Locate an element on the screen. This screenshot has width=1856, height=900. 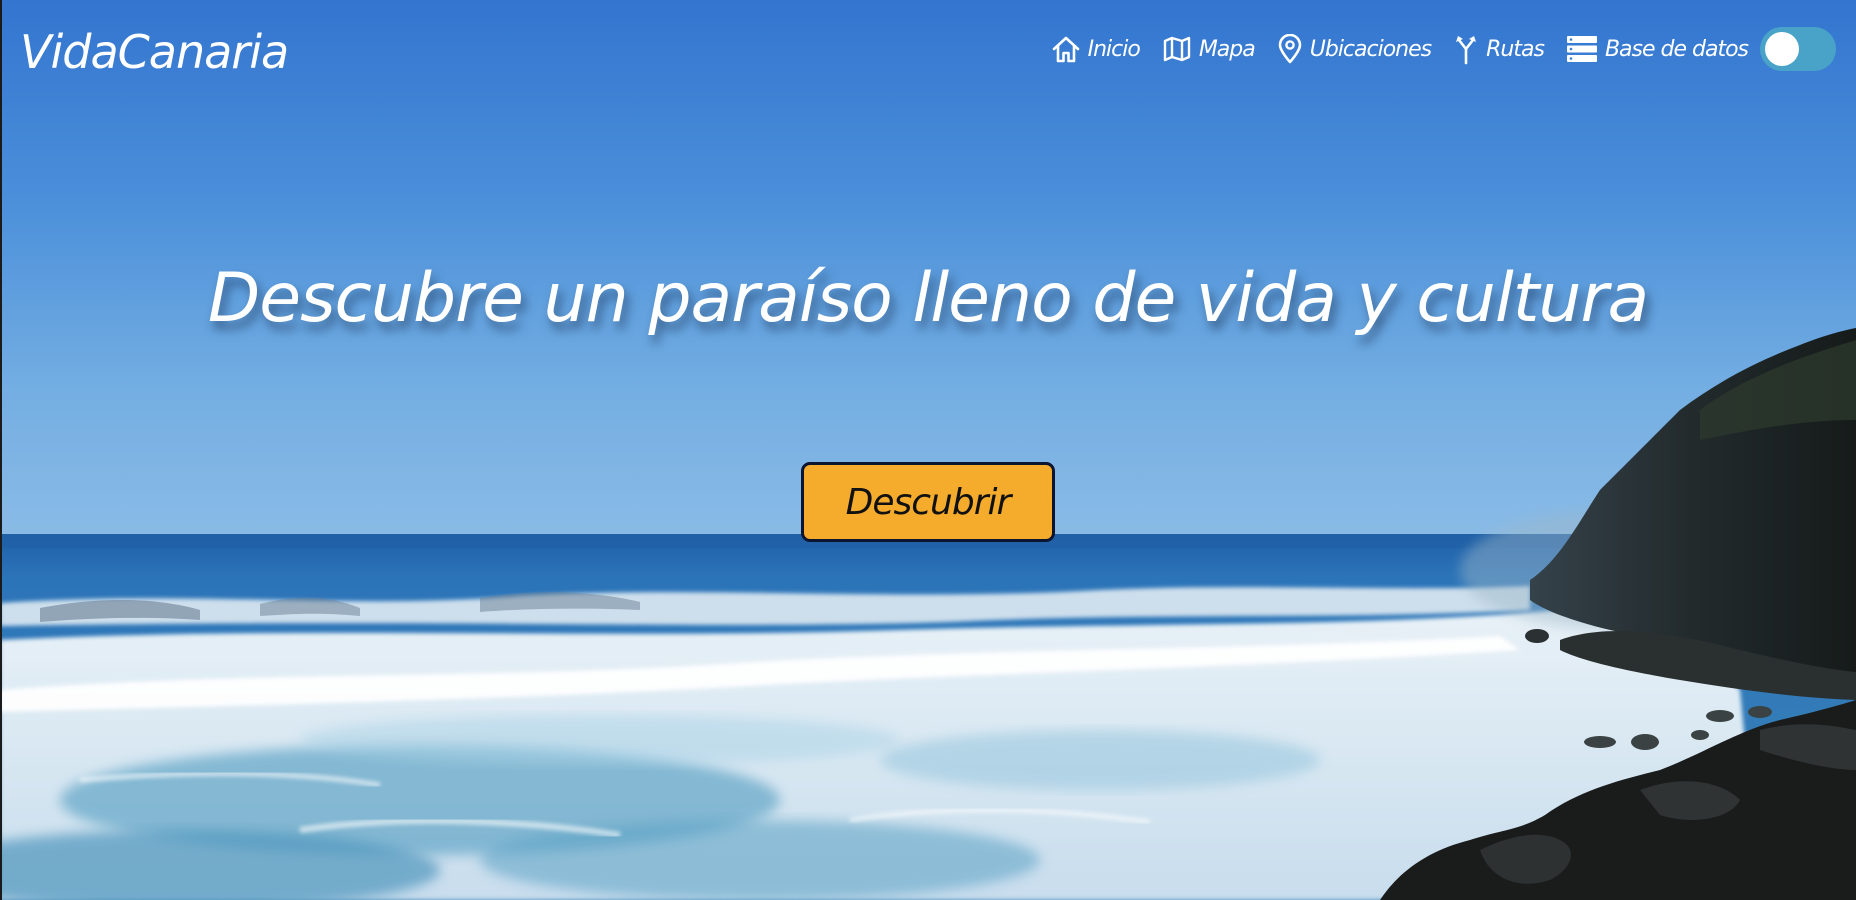
toggle-knob is located at coordinates (1782, 49).